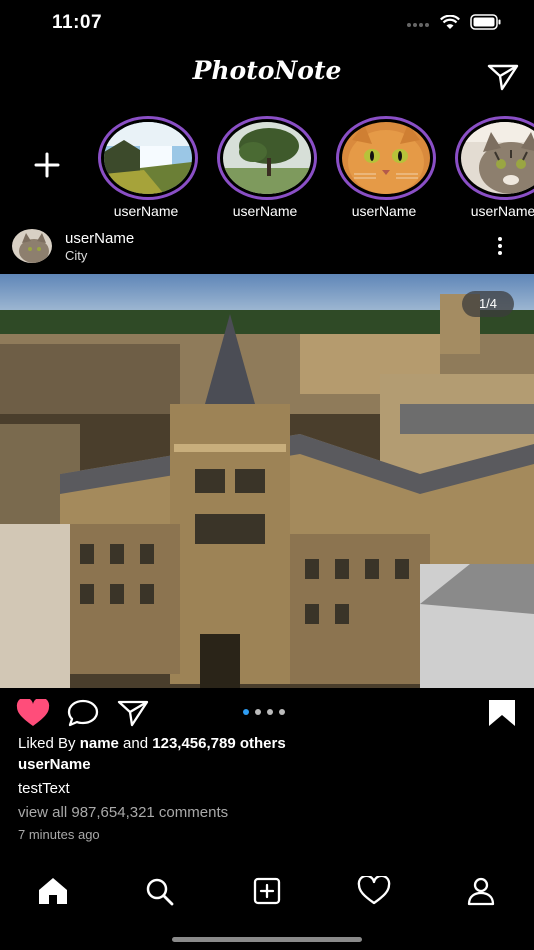  Describe the element at coordinates (77, 22) in the screenshot. I see `status-time: 11:07` at that location.